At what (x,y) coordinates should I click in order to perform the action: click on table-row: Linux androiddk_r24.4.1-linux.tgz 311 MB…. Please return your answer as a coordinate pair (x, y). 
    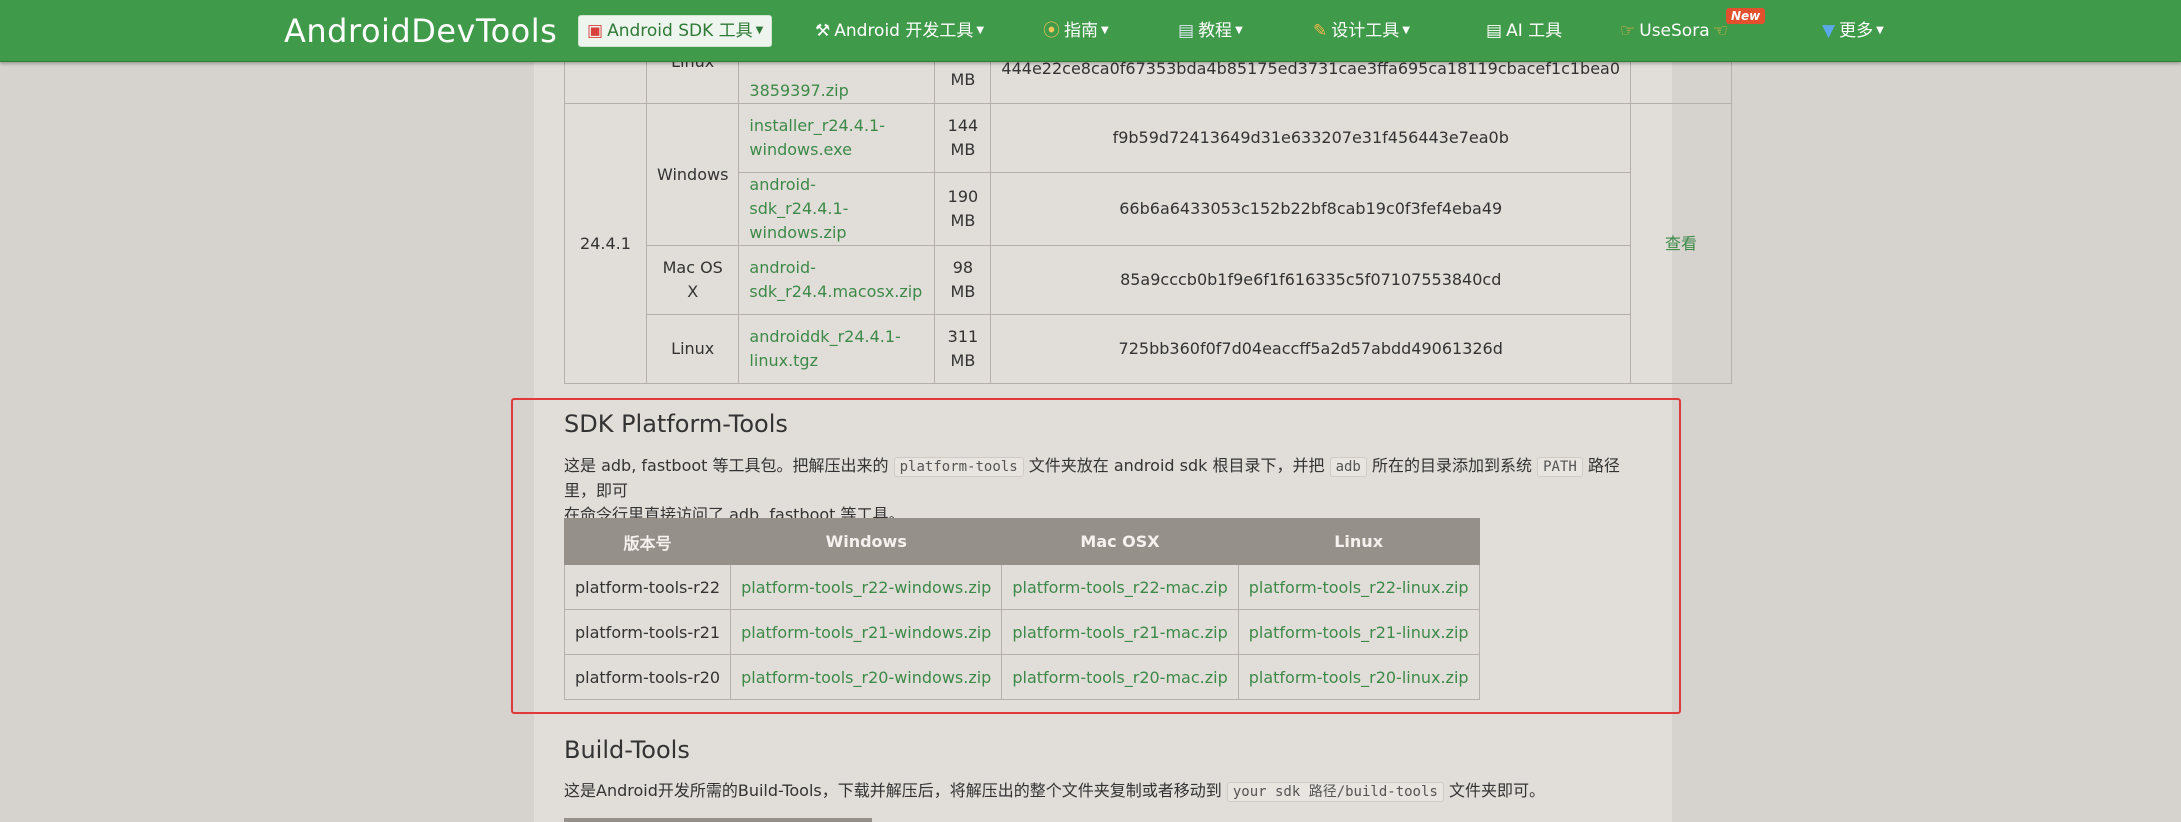
    Looking at the image, I should click on (1148, 349).